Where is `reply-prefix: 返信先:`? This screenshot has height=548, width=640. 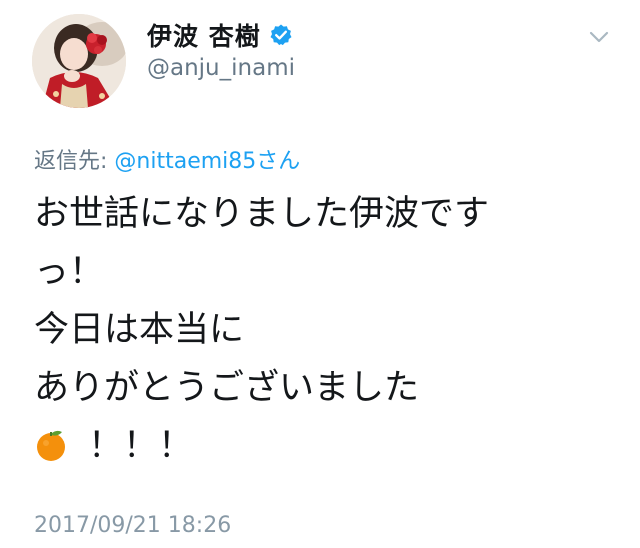
reply-prefix: 返信先: is located at coordinates (74, 161).